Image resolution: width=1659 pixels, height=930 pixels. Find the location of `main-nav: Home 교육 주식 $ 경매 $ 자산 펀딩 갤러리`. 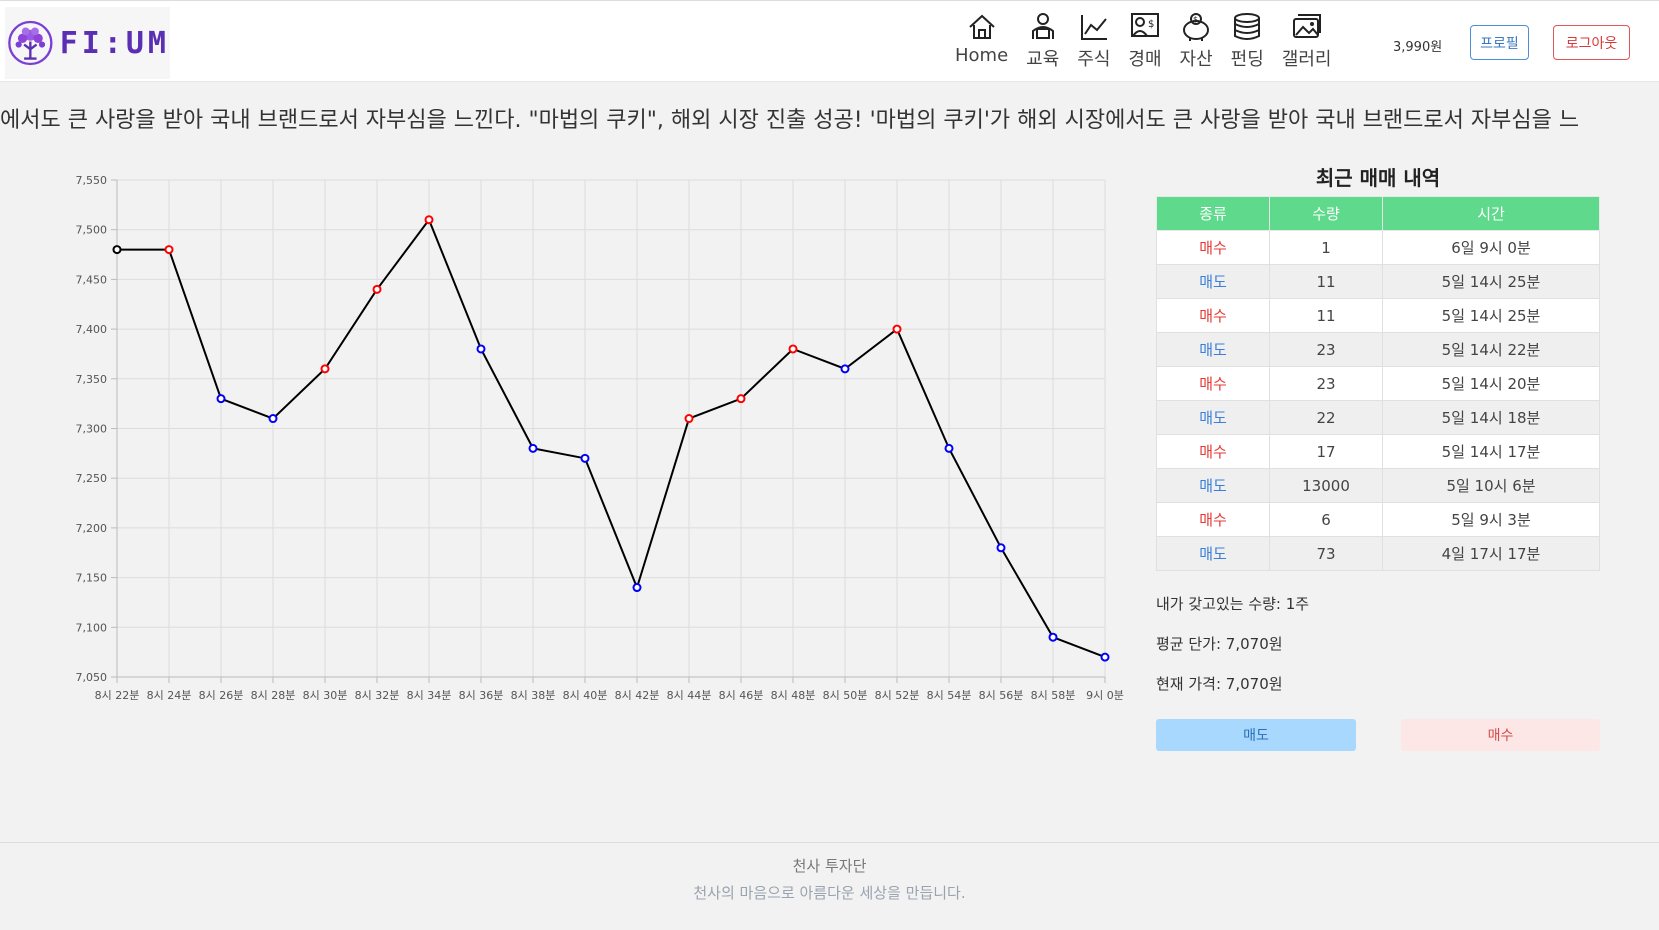

main-nav: Home 교육 주식 $ 경매 $ 자산 펀딩 갤러리 is located at coordinates (1152, 41).